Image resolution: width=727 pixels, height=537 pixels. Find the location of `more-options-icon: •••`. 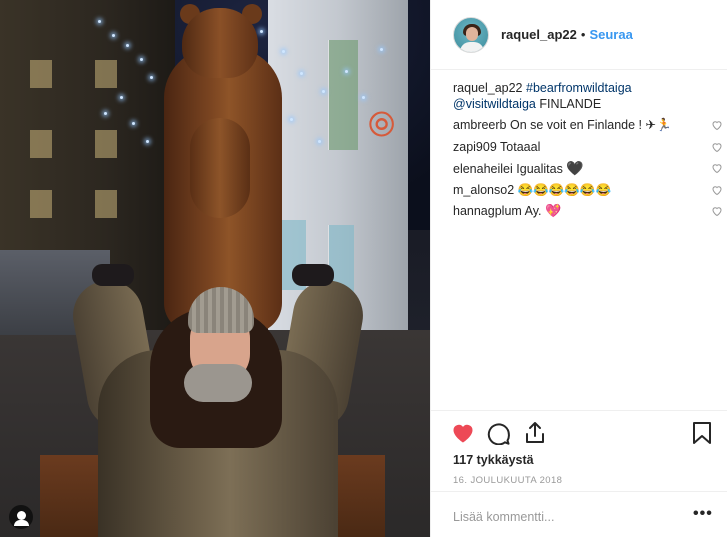

more-options-icon: ••• is located at coordinates (703, 514).